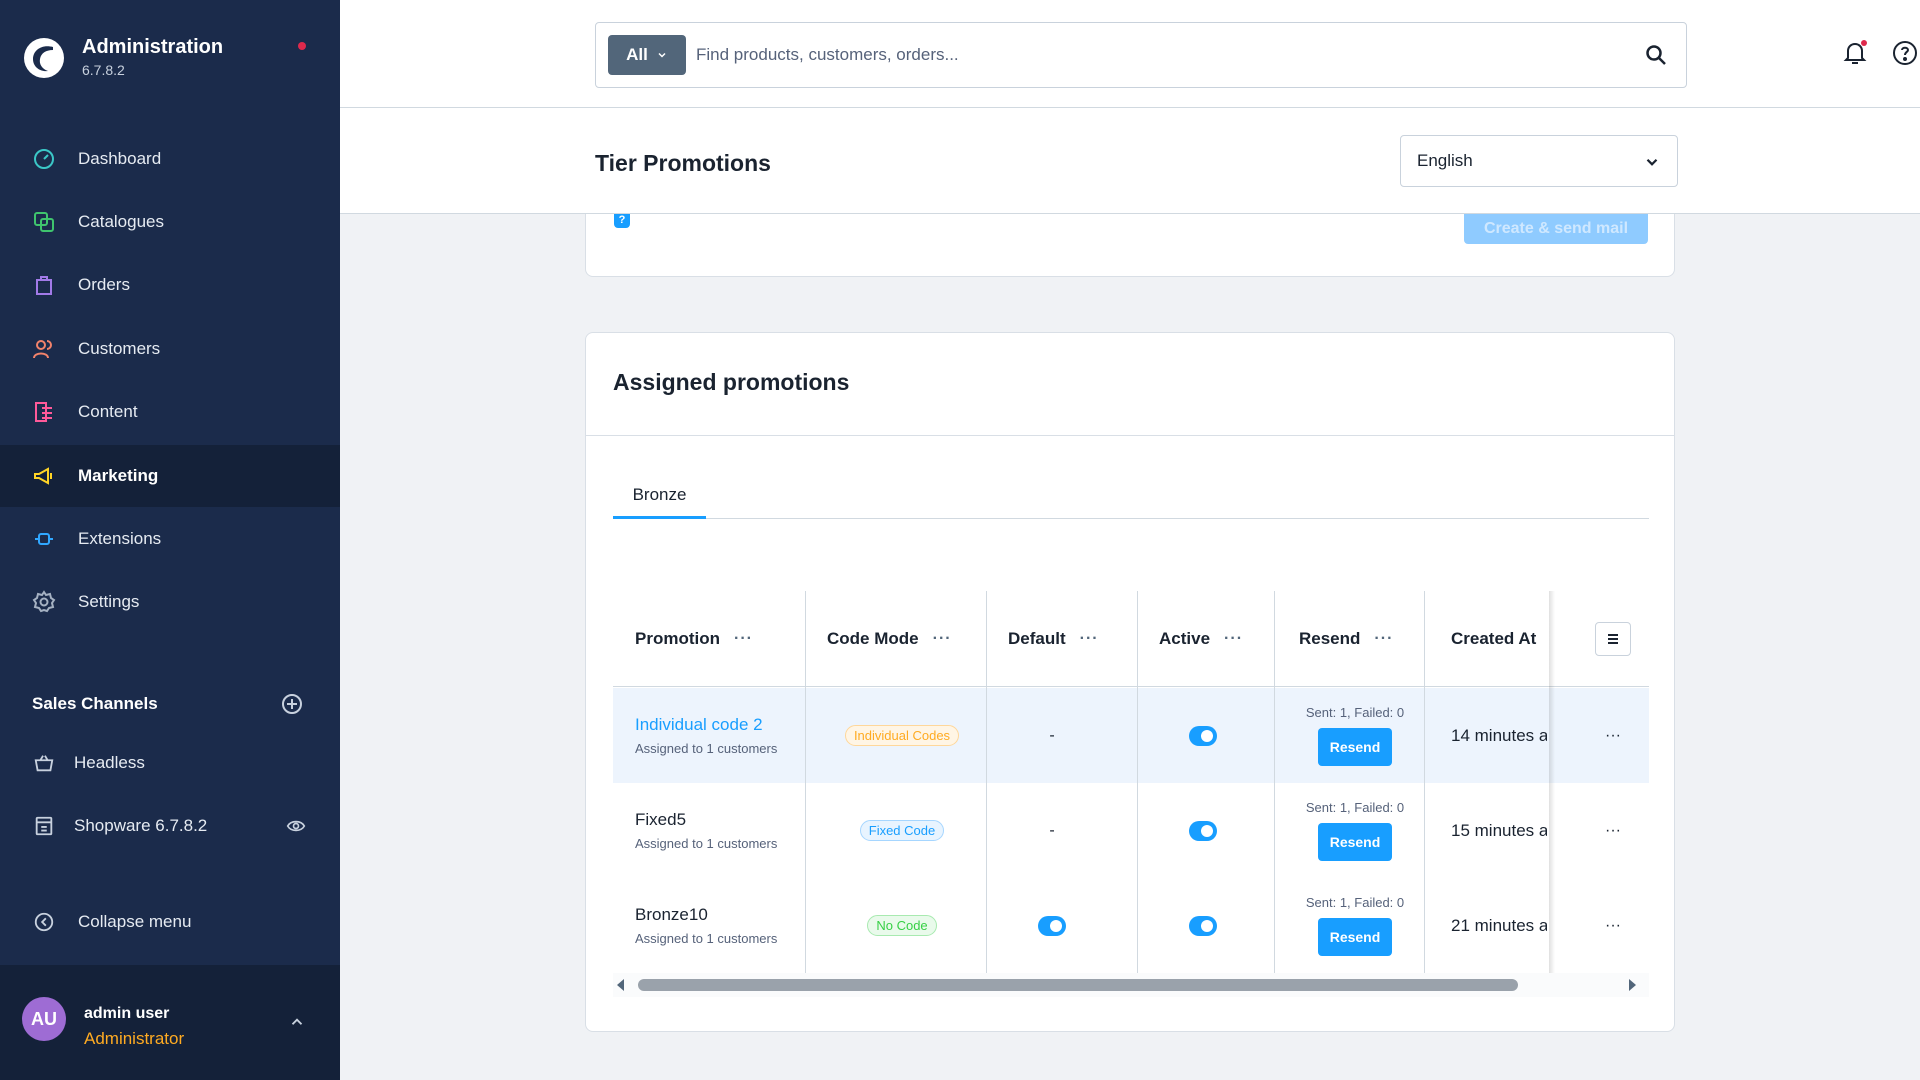 Image resolution: width=1920 pixels, height=1080 pixels. I want to click on horizontal-scrollbar, so click(1131, 985).